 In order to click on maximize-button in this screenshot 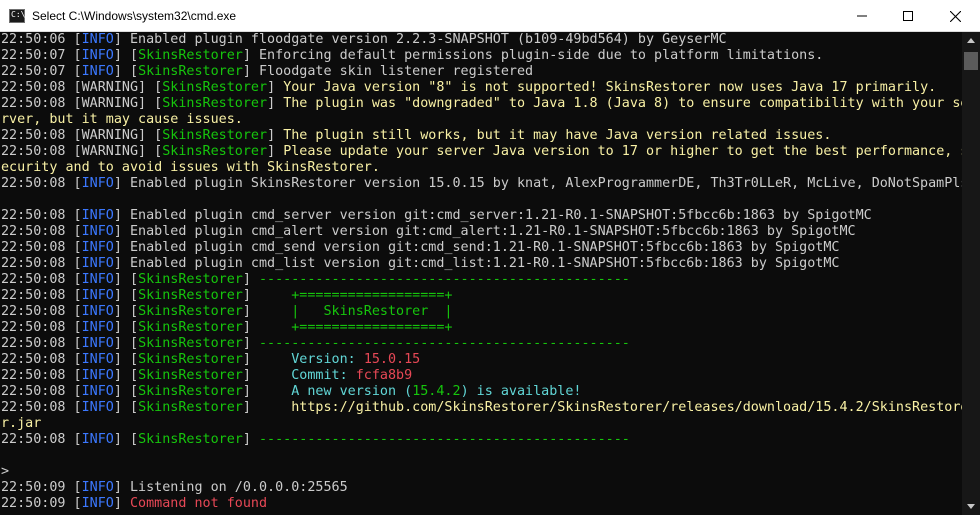, I will do `click(908, 16)`.